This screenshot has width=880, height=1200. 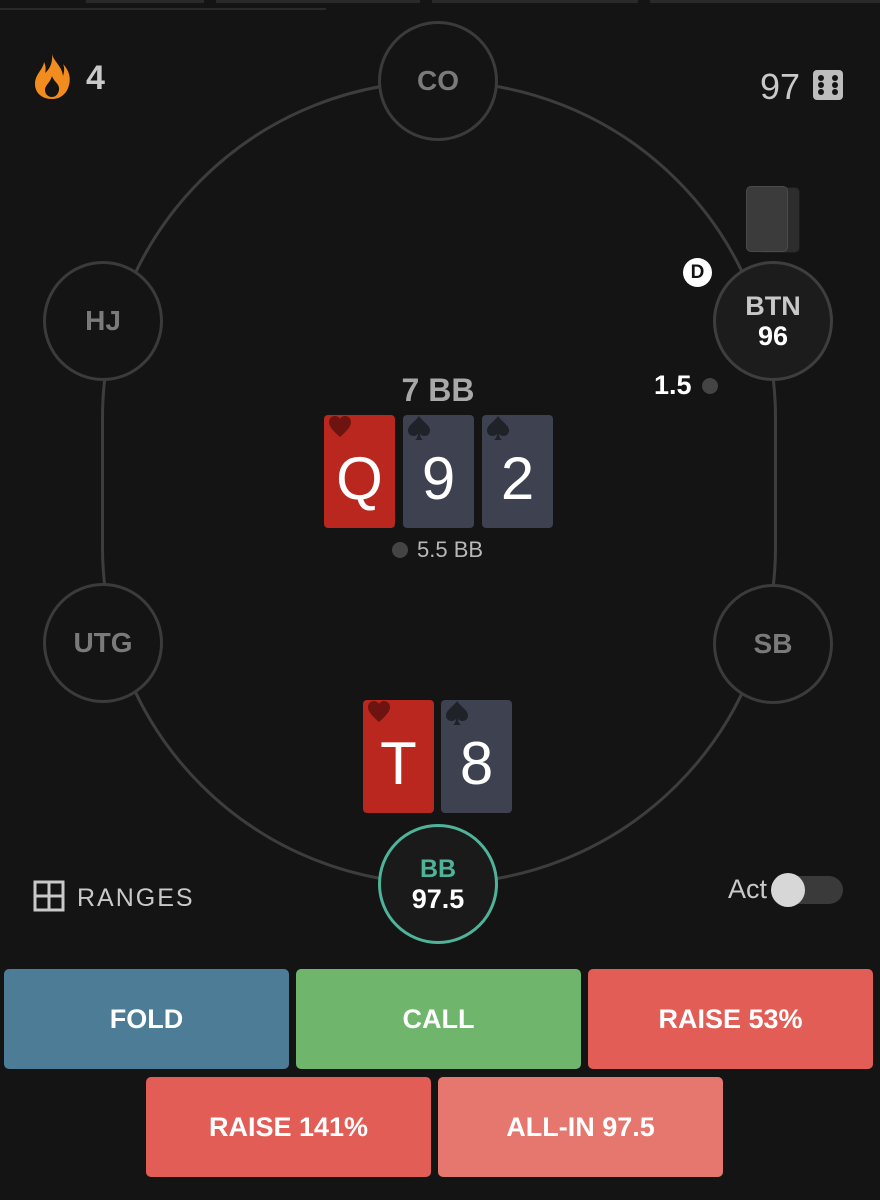 What do you see at coordinates (767, 219) in the screenshot?
I see `card-back` at bounding box center [767, 219].